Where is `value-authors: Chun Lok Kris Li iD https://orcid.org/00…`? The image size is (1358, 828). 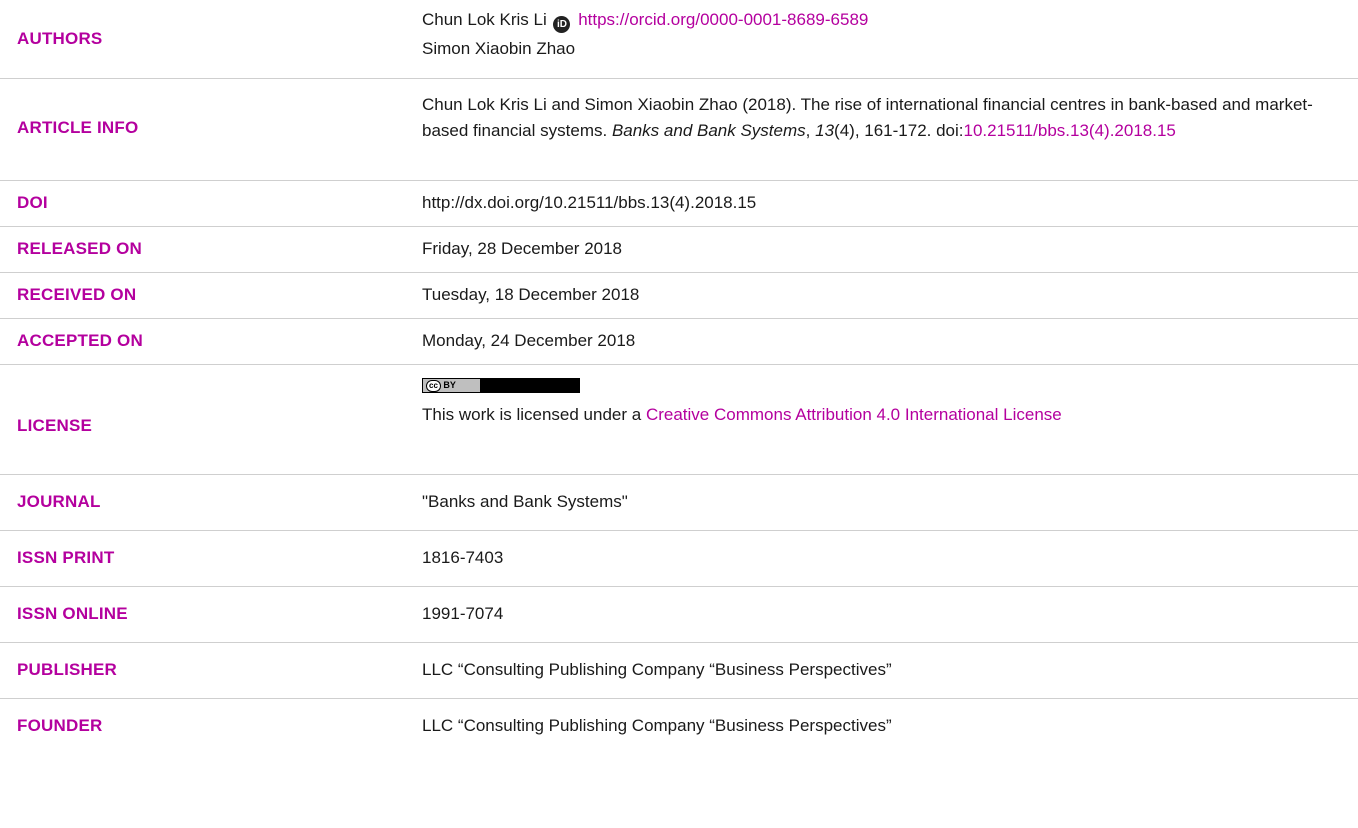
value-authors: Chun Lok Kris Li iD https://orcid.org/00… is located at coordinates (885, 34).